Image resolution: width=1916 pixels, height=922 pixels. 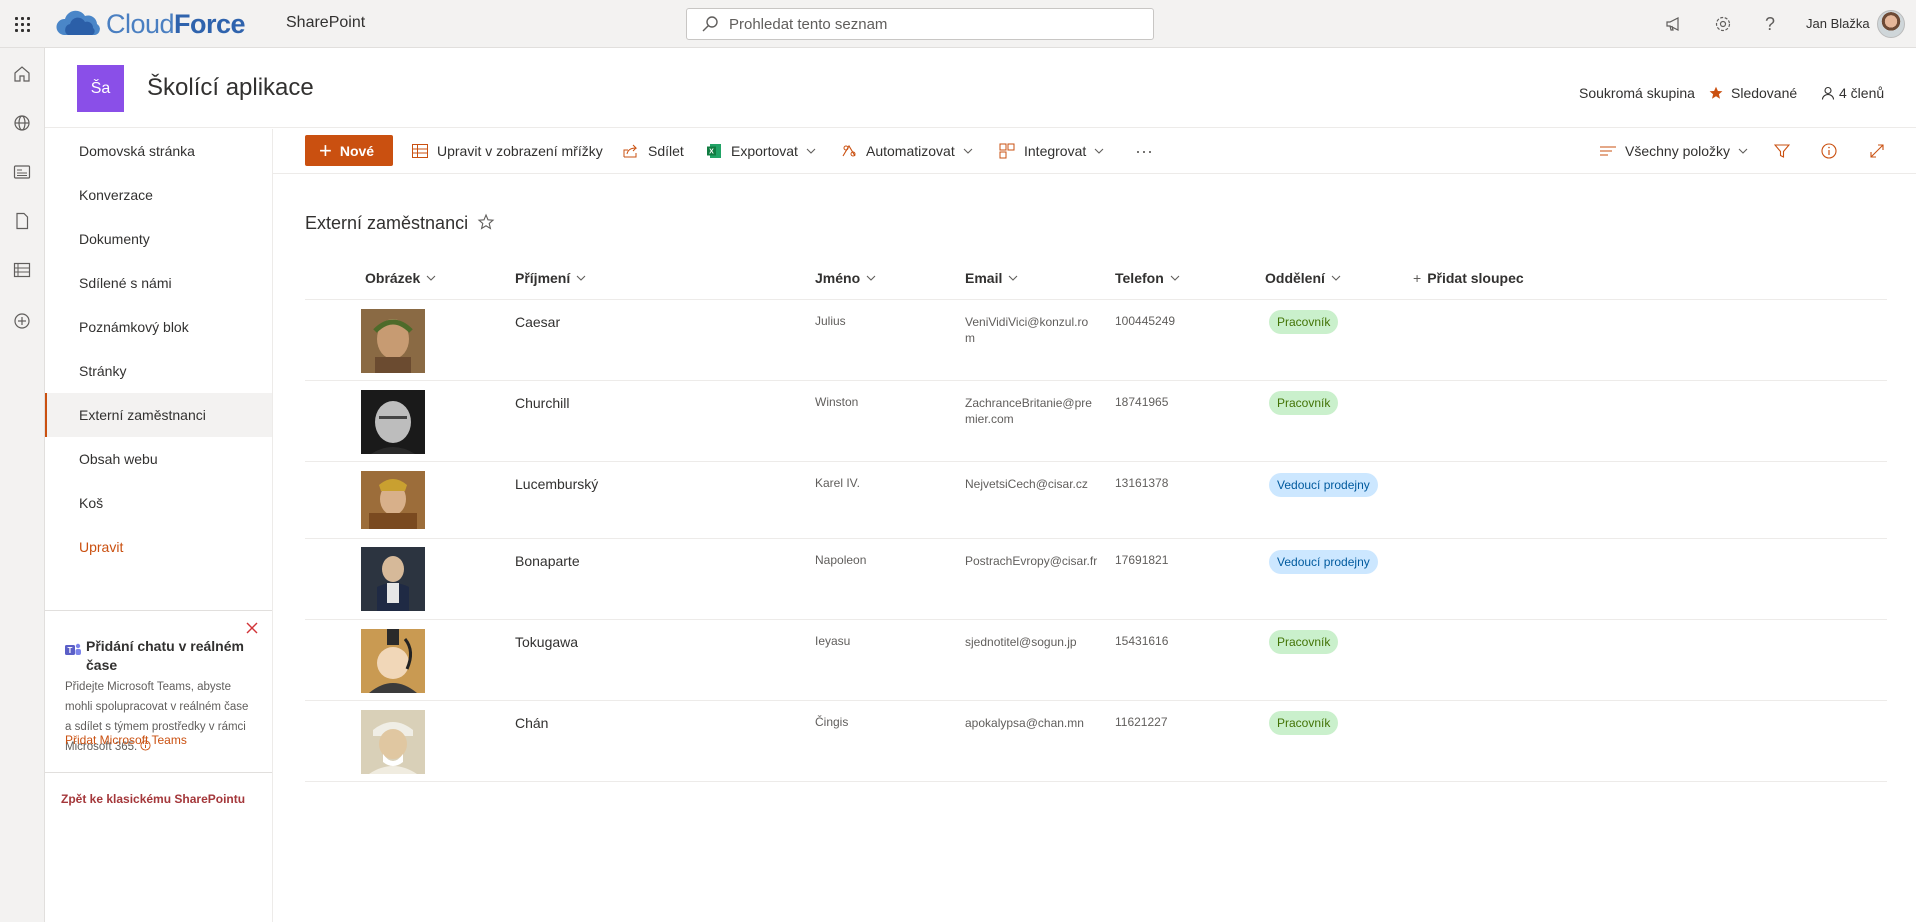 What do you see at coordinates (833, 641) in the screenshot?
I see `name-cell: Ieyasu` at bounding box center [833, 641].